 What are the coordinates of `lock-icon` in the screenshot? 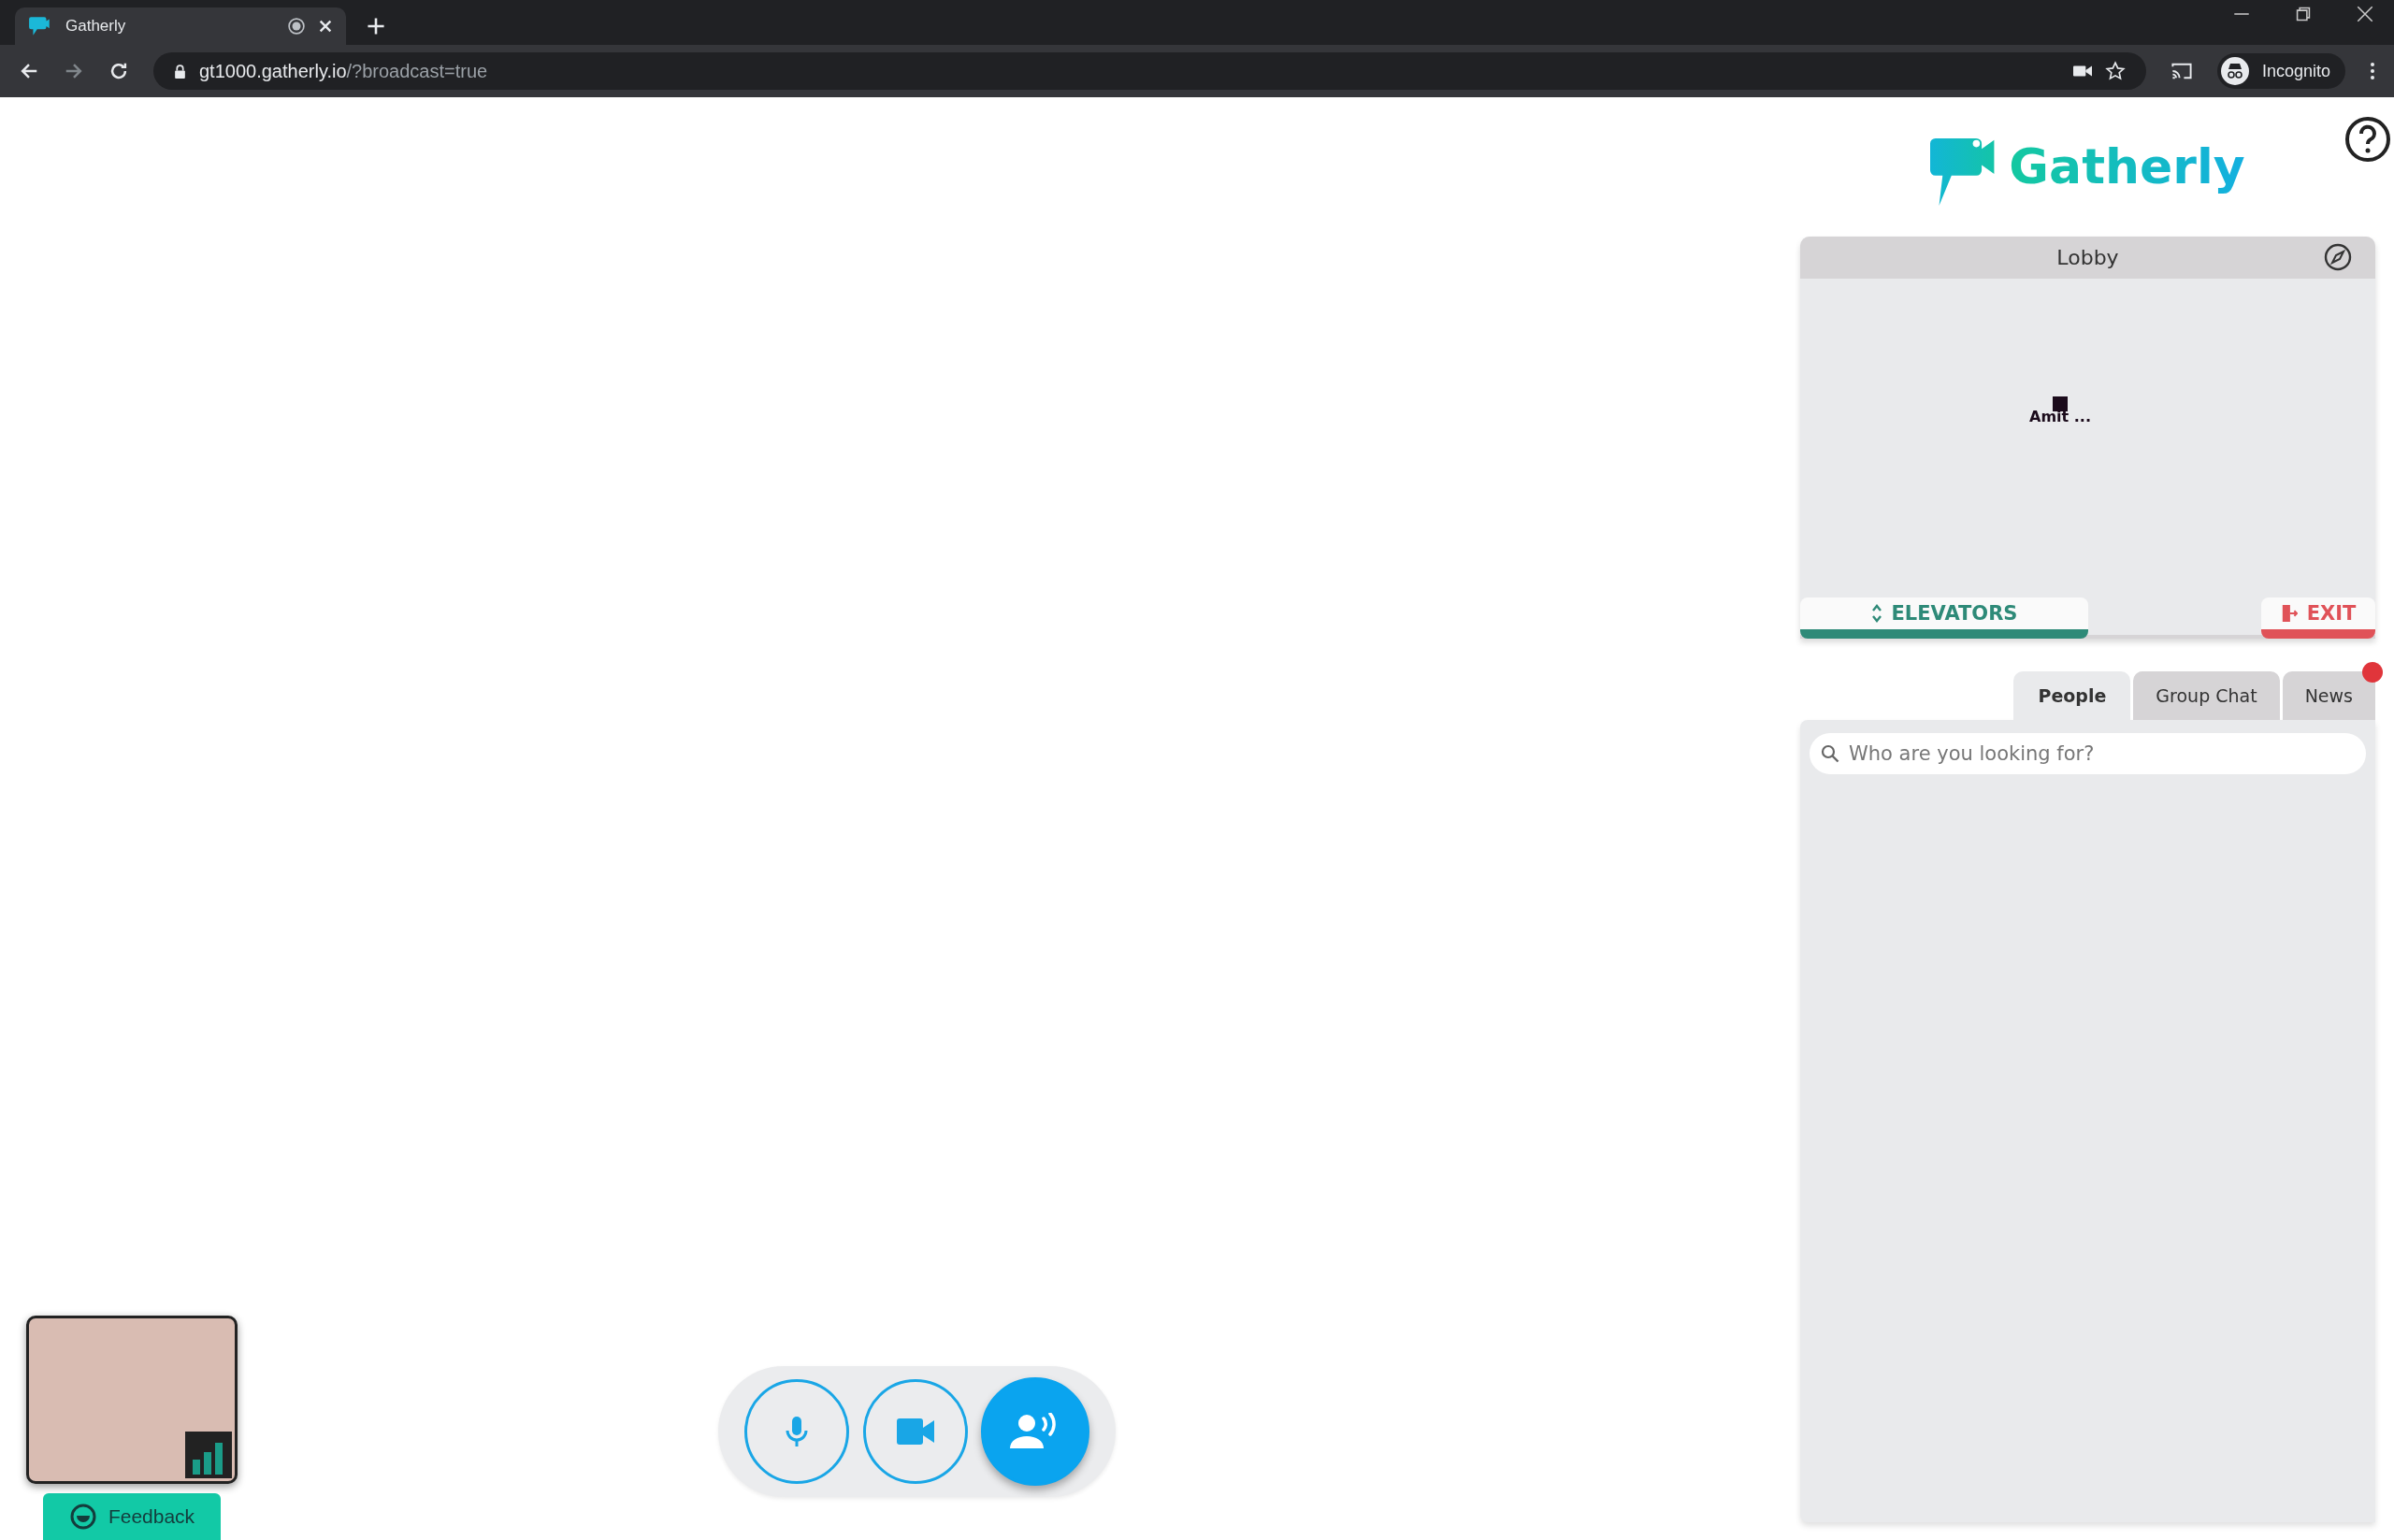 It's located at (180, 71).